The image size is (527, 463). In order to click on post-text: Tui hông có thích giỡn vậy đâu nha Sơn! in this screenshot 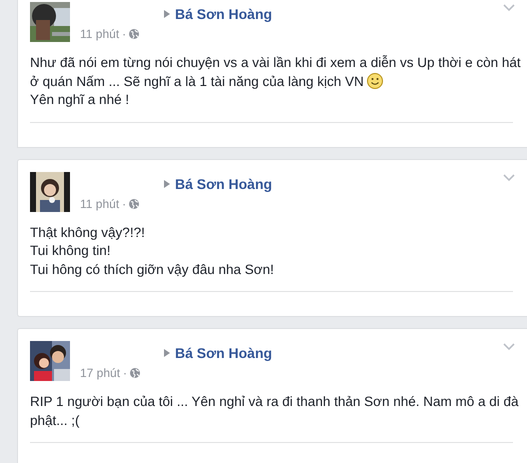, I will do `click(152, 269)`.